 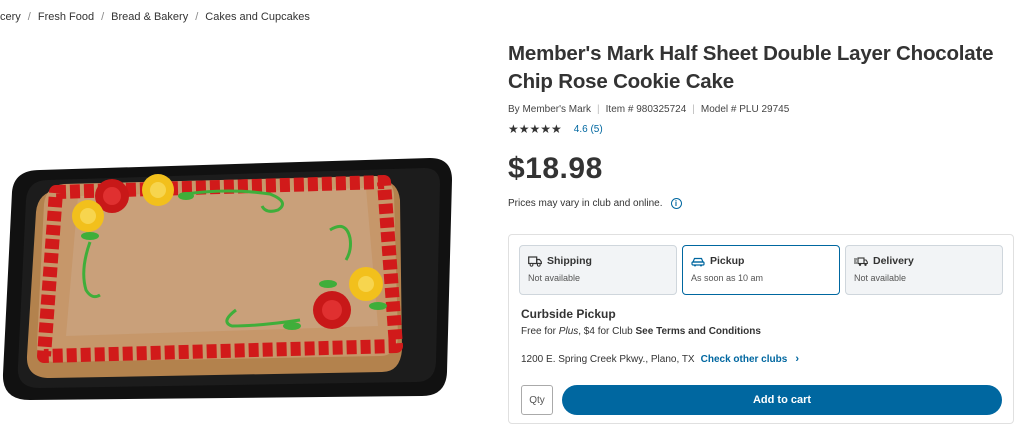 I want to click on terms-link: See Terms and Conditions, so click(x=698, y=331).